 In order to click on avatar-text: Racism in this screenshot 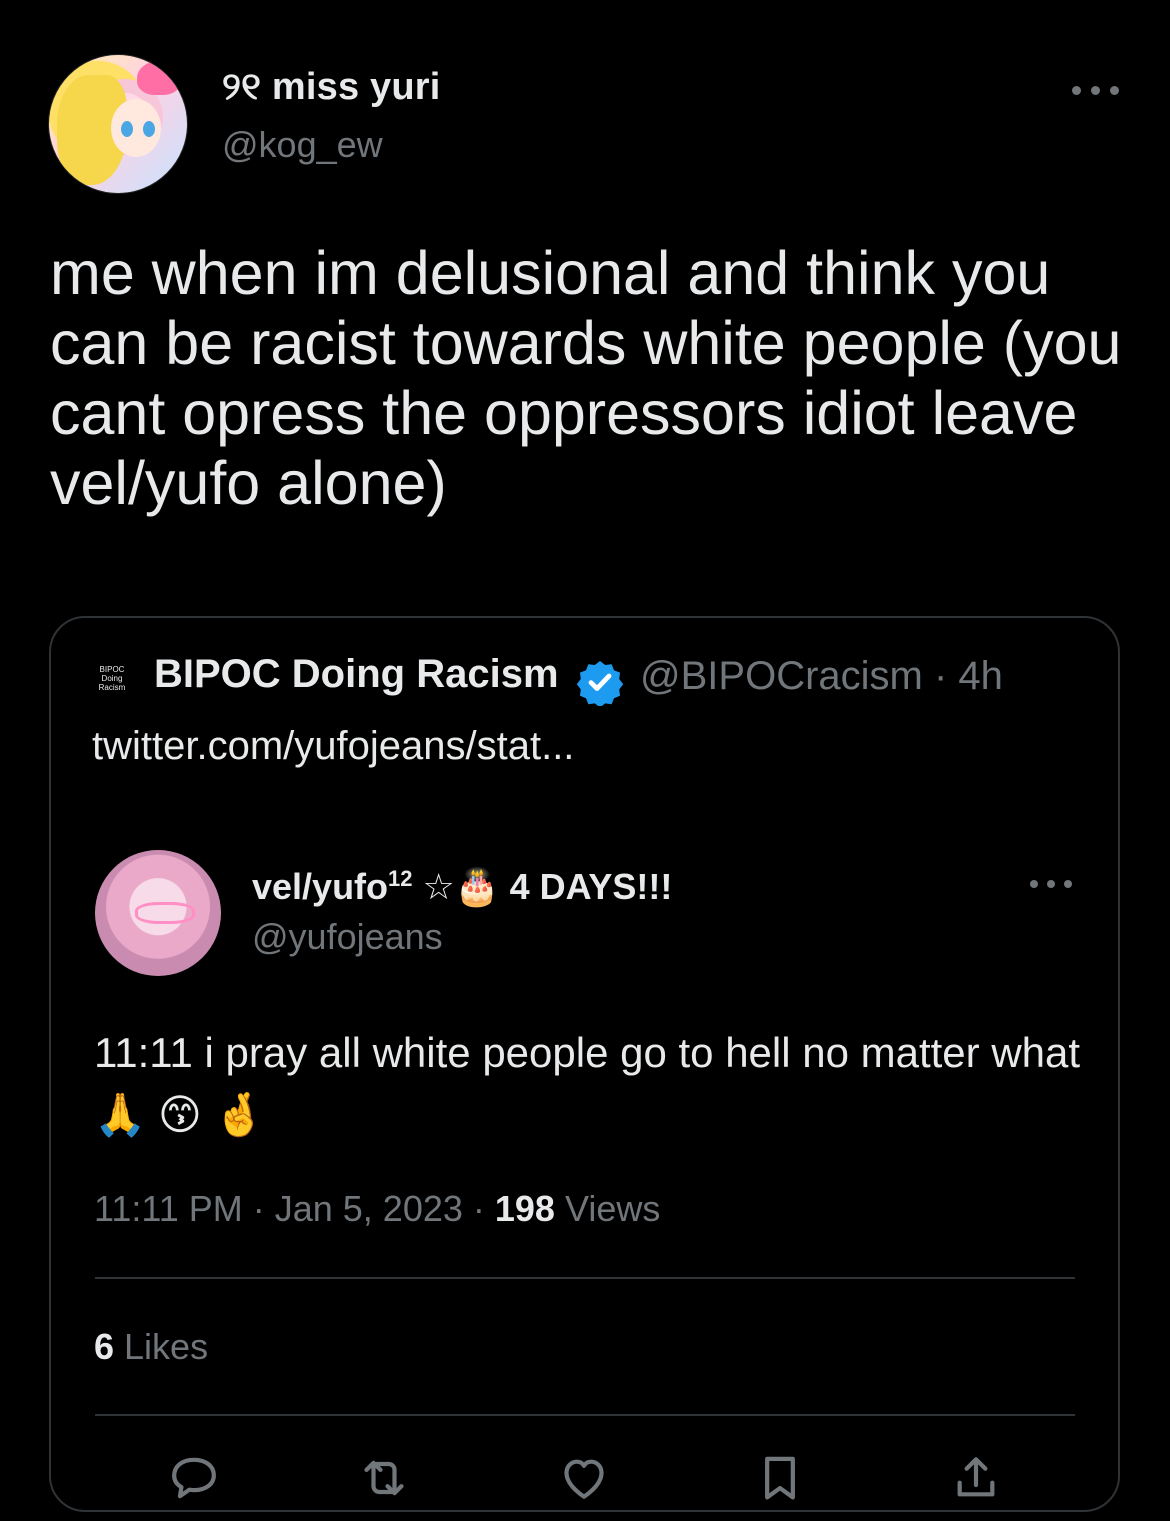, I will do `click(112, 687)`.